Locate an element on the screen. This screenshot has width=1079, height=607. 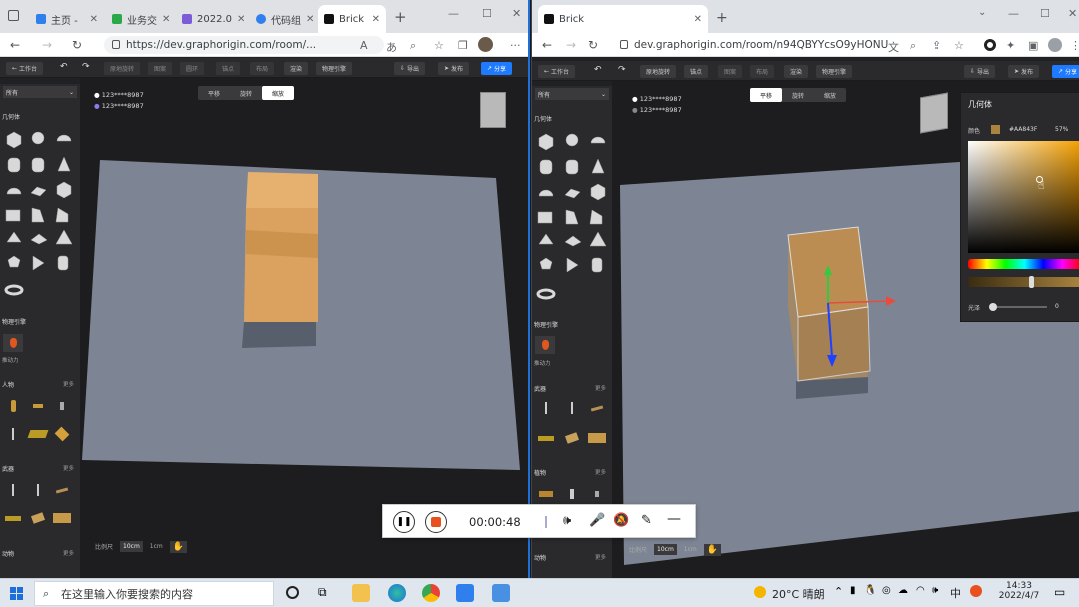
weather-icon is located at coordinates (760, 592).